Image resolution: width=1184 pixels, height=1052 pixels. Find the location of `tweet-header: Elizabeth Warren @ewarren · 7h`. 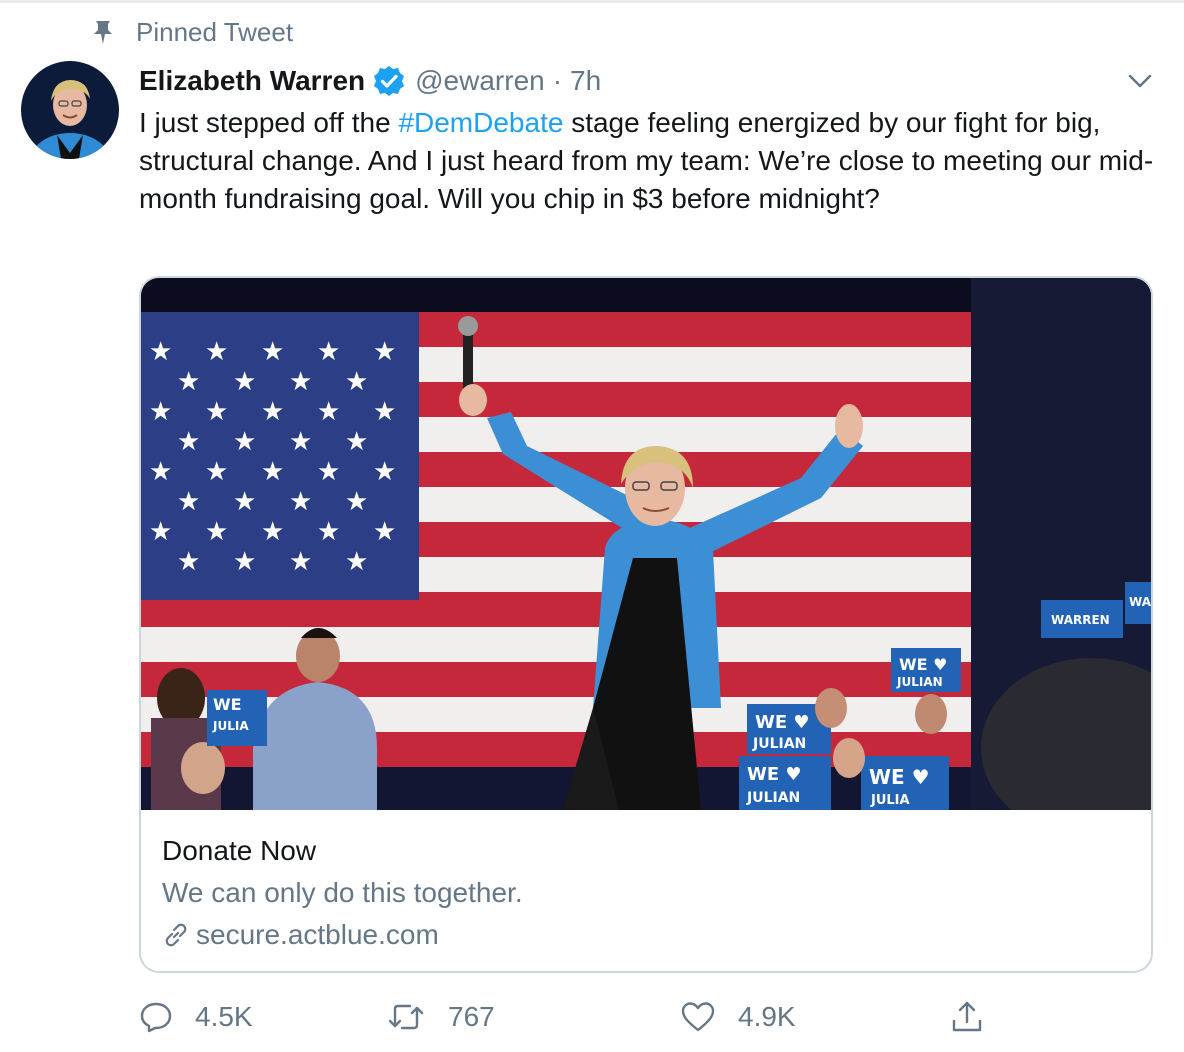

tweet-header: Elizabeth Warren @ewarren · 7h is located at coordinates (370, 81).